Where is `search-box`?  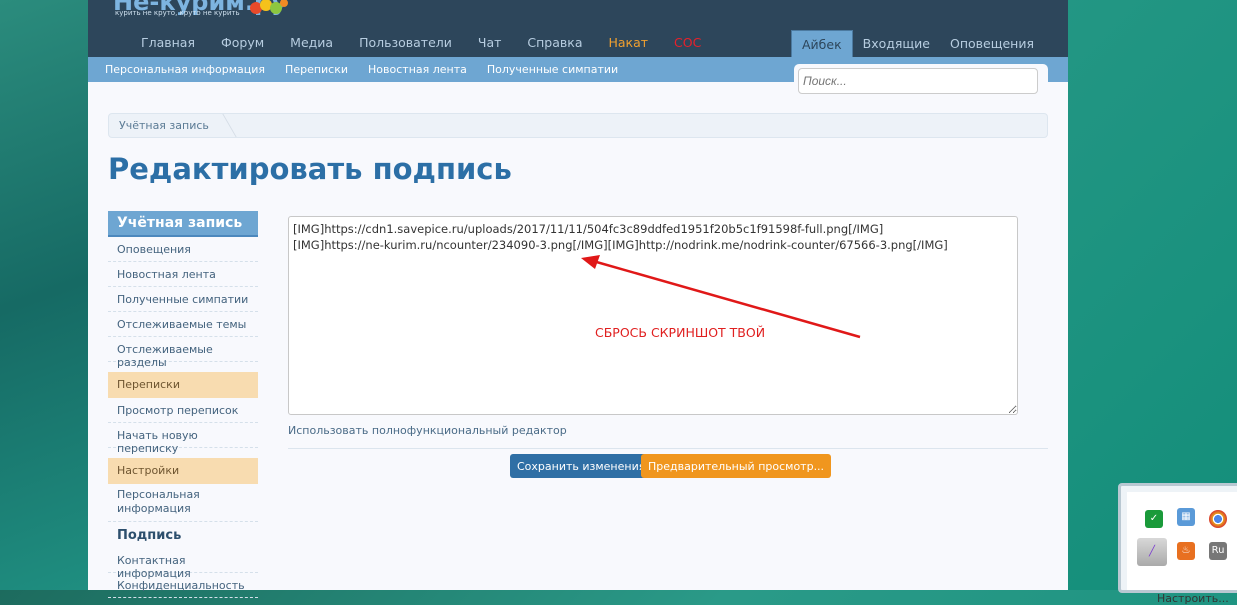
search-box is located at coordinates (921, 81).